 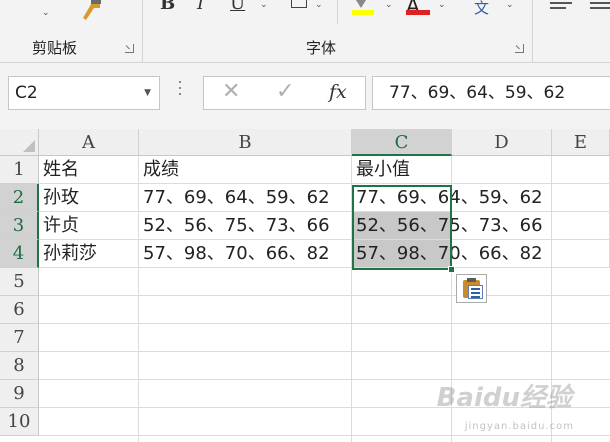 I want to click on column-header-e: E, so click(x=581, y=142).